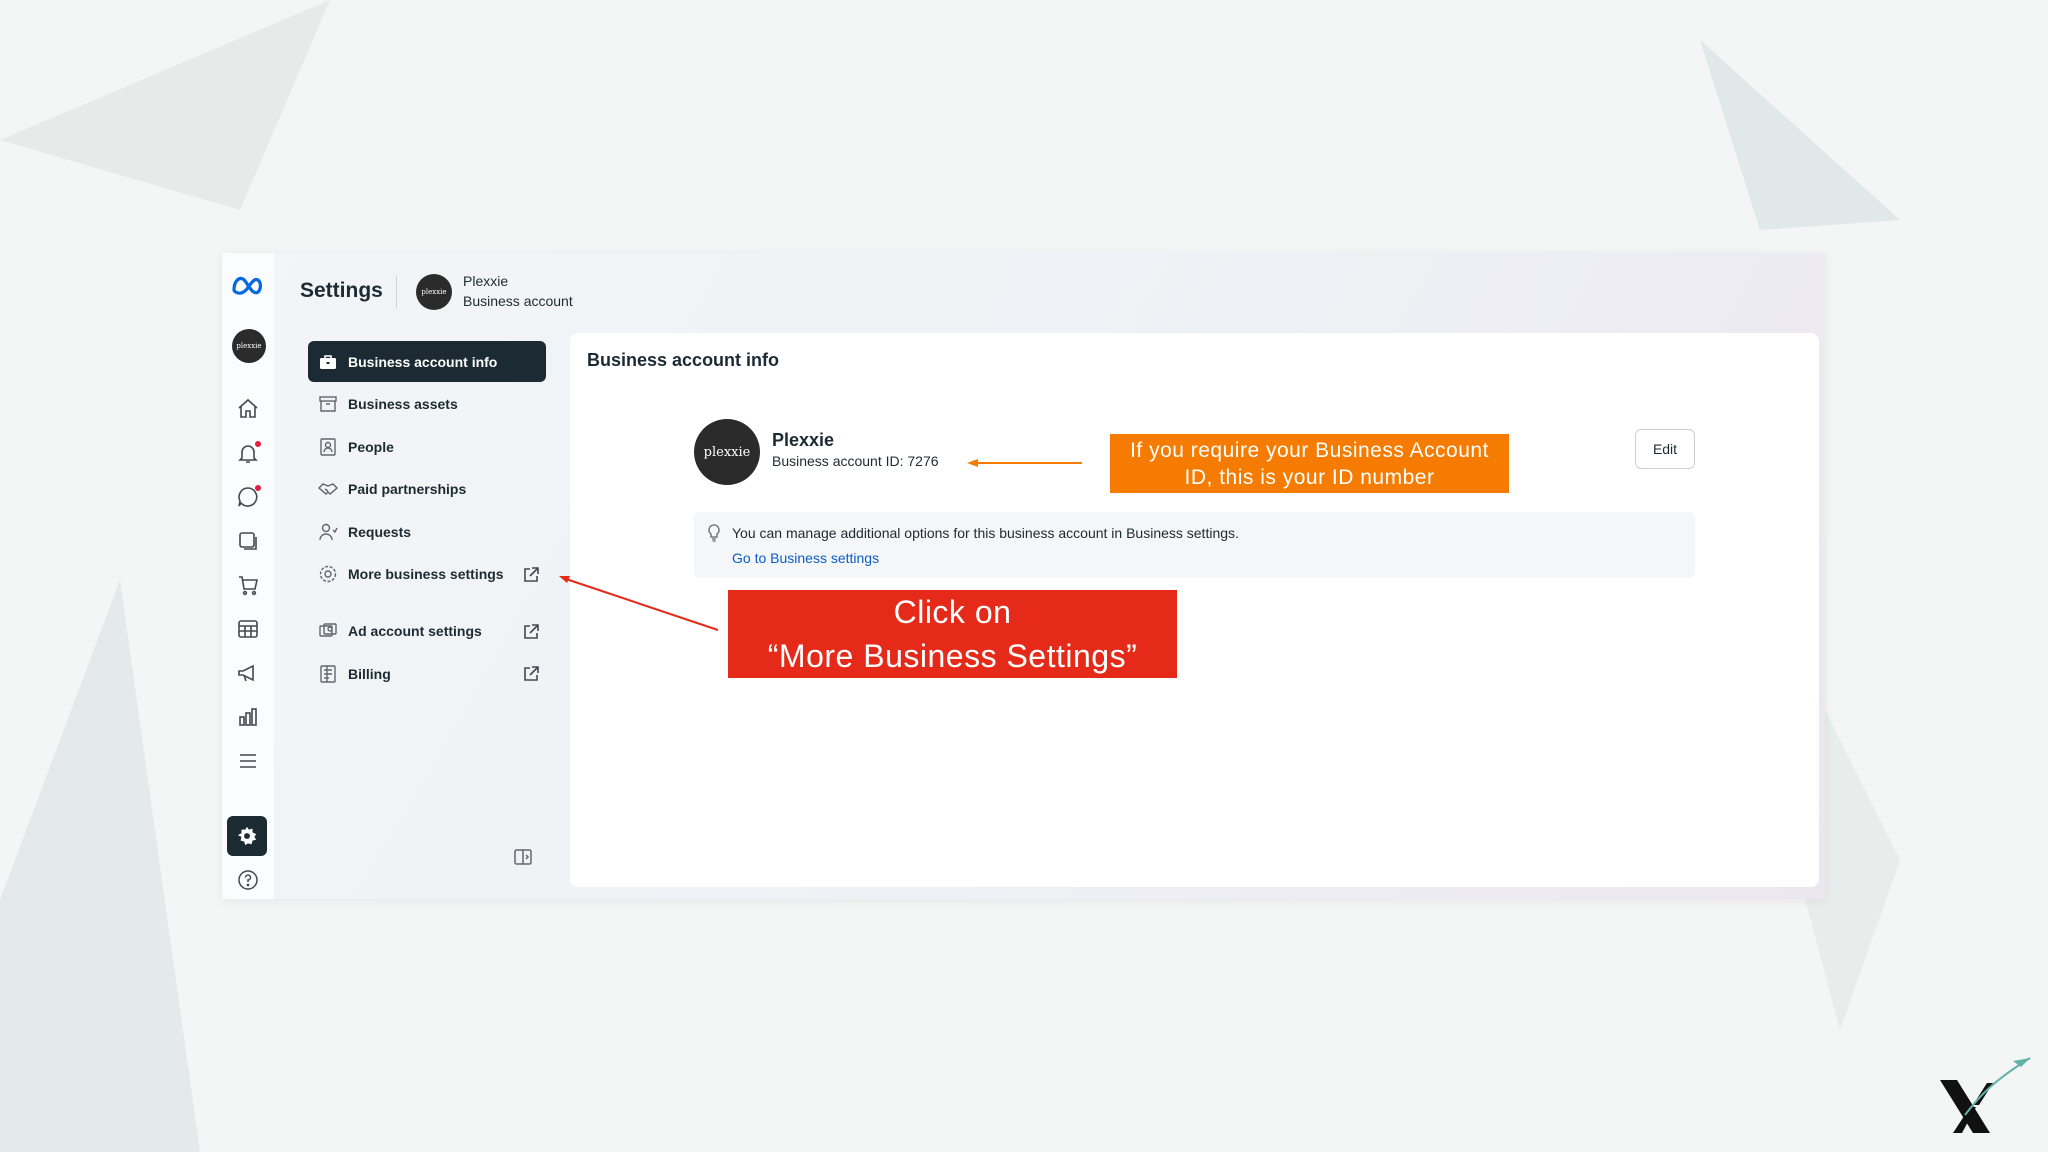 The image size is (2048, 1152). I want to click on nav-item-label: Ad account settings, so click(415, 631).